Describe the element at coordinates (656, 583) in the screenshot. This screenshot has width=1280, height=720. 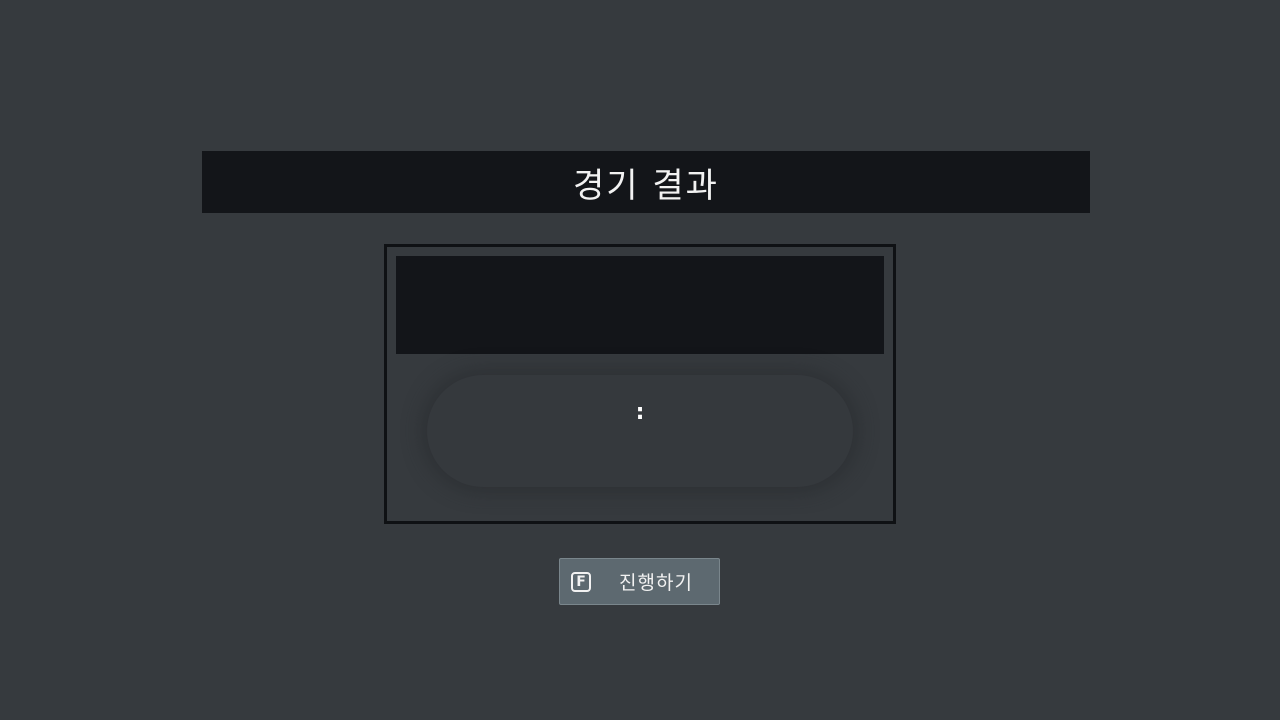
I see `proceed-button-label: 진행하기` at that location.